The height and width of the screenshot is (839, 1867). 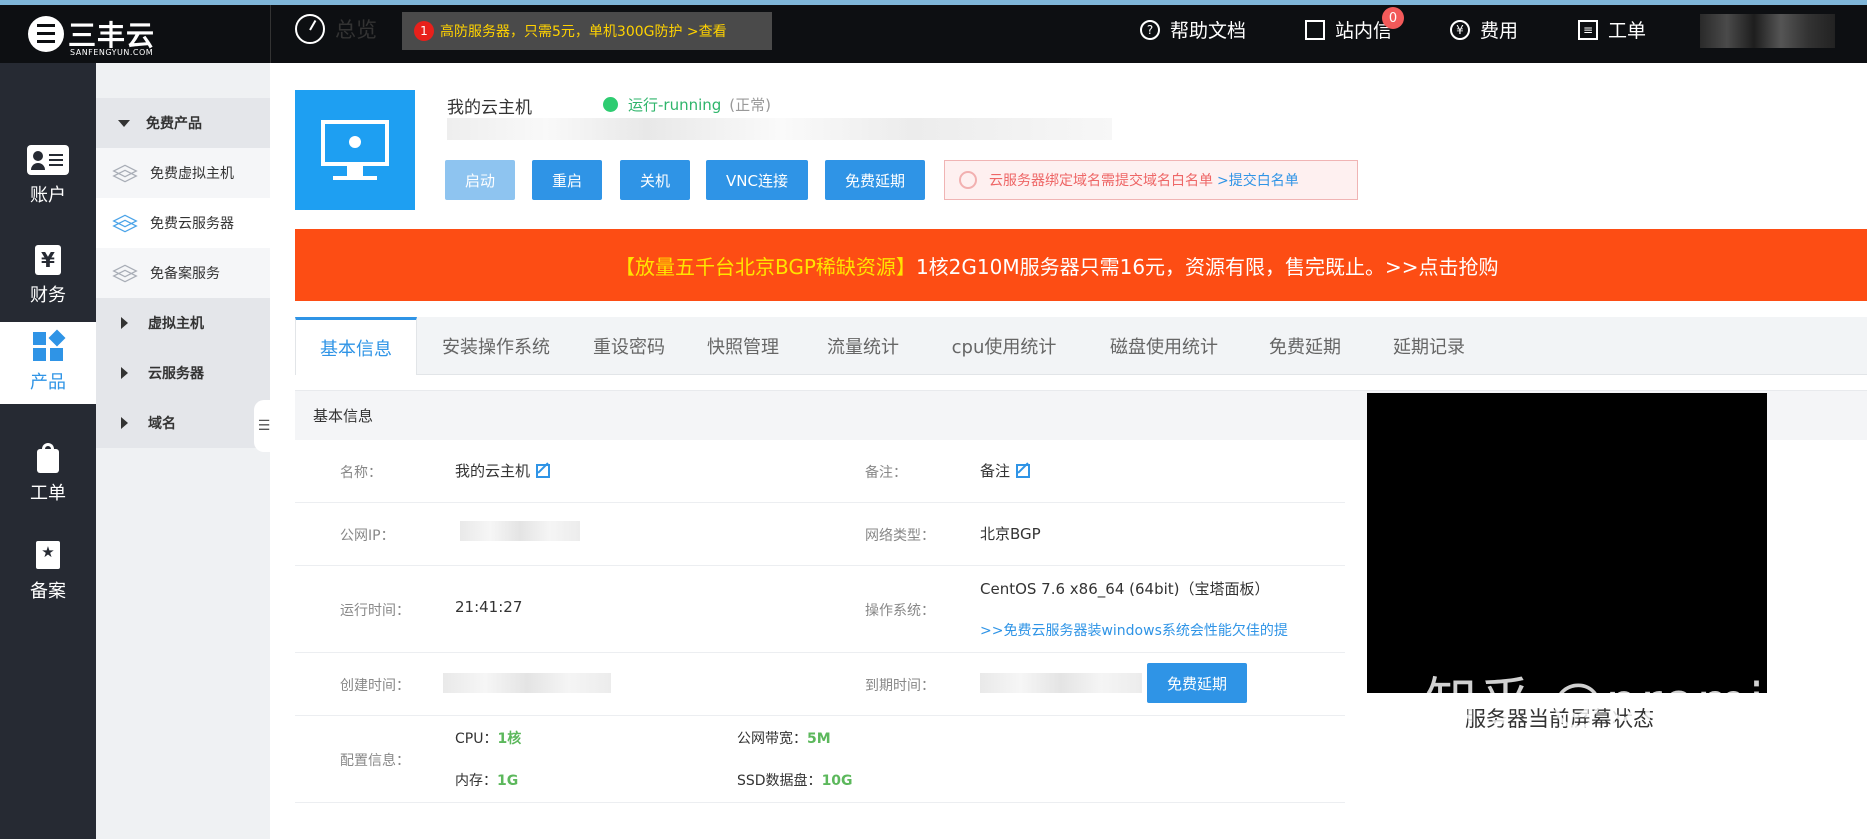 What do you see at coordinates (655, 180) in the screenshot?
I see `shutdown-button: 关机` at bounding box center [655, 180].